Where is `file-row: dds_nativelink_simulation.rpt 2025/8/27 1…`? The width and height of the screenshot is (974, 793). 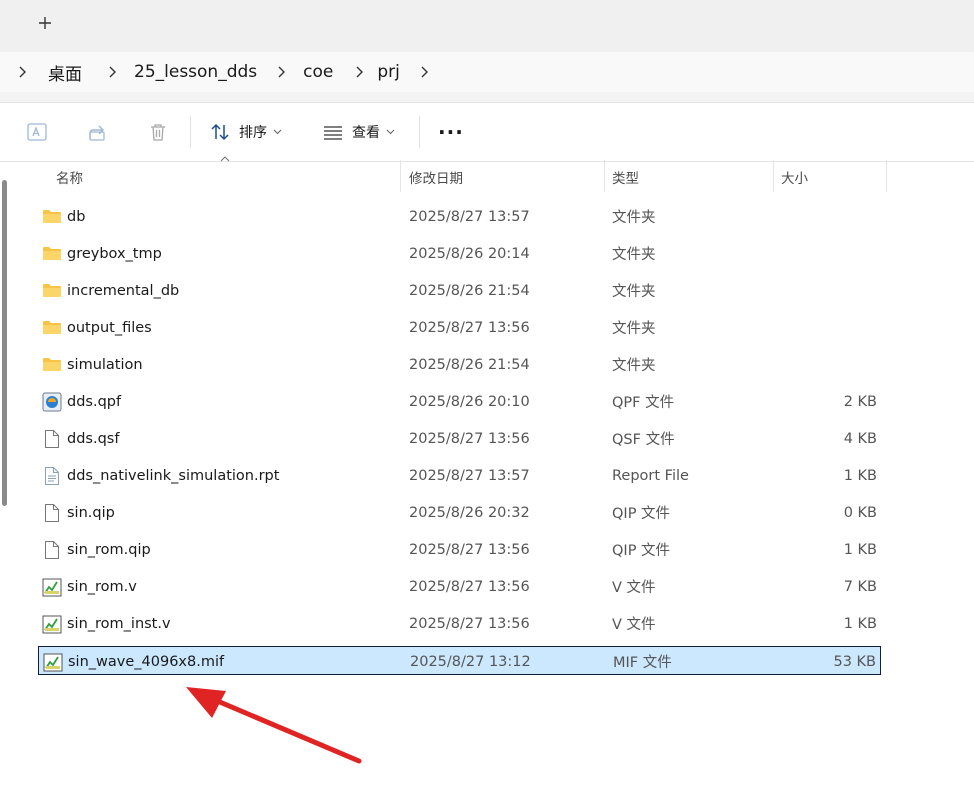 file-row: dds_nativelink_simulation.rpt 2025/8/27 1… is located at coordinates (459, 475).